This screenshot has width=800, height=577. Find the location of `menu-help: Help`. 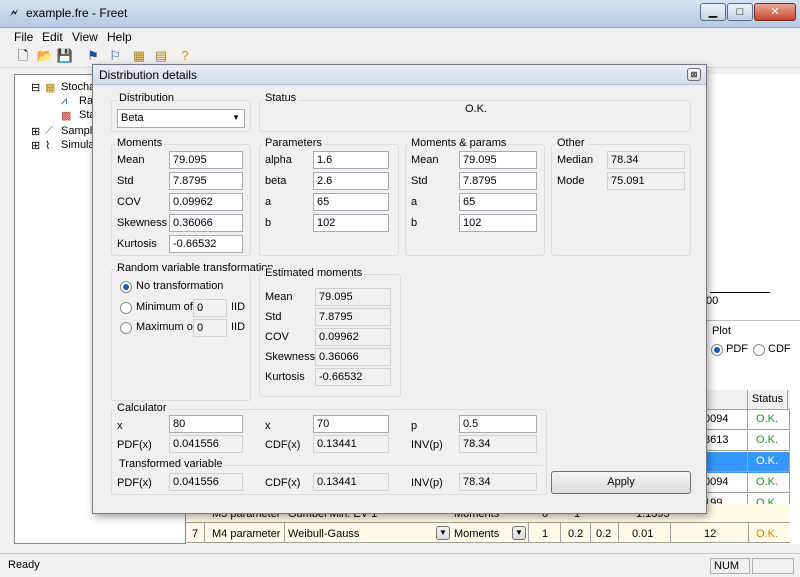

menu-help: Help is located at coordinates (119, 37).